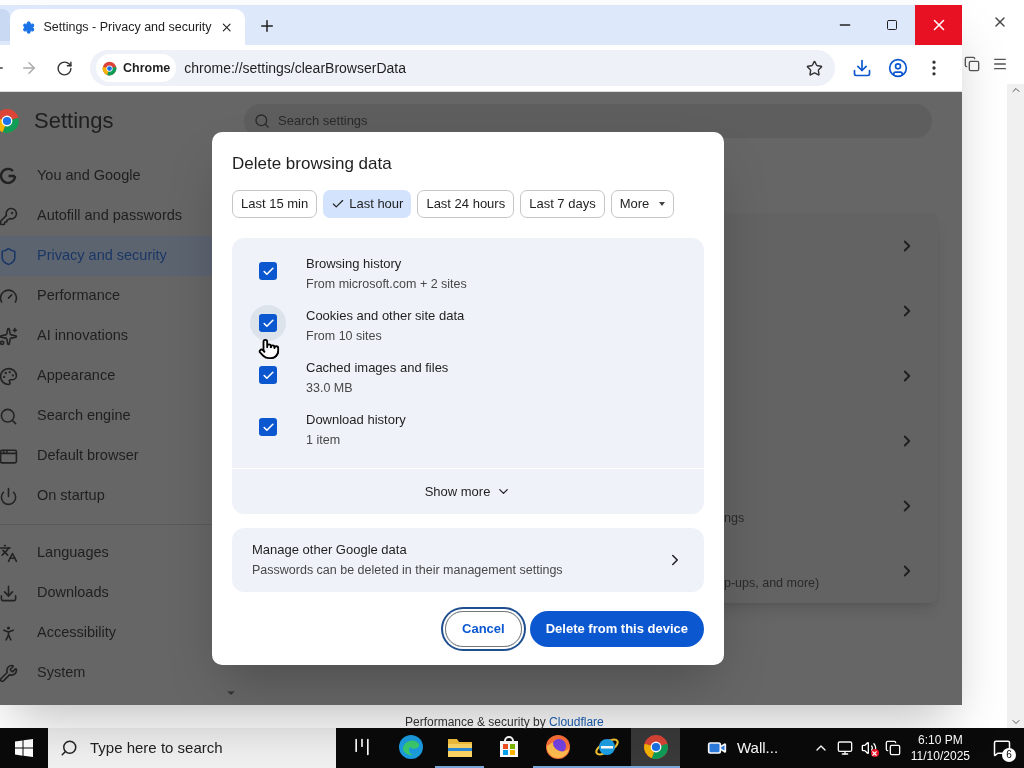 This screenshot has width=1024, height=768. What do you see at coordinates (330, 388) in the screenshot?
I see `item-subtitle: 33.0 MB` at bounding box center [330, 388].